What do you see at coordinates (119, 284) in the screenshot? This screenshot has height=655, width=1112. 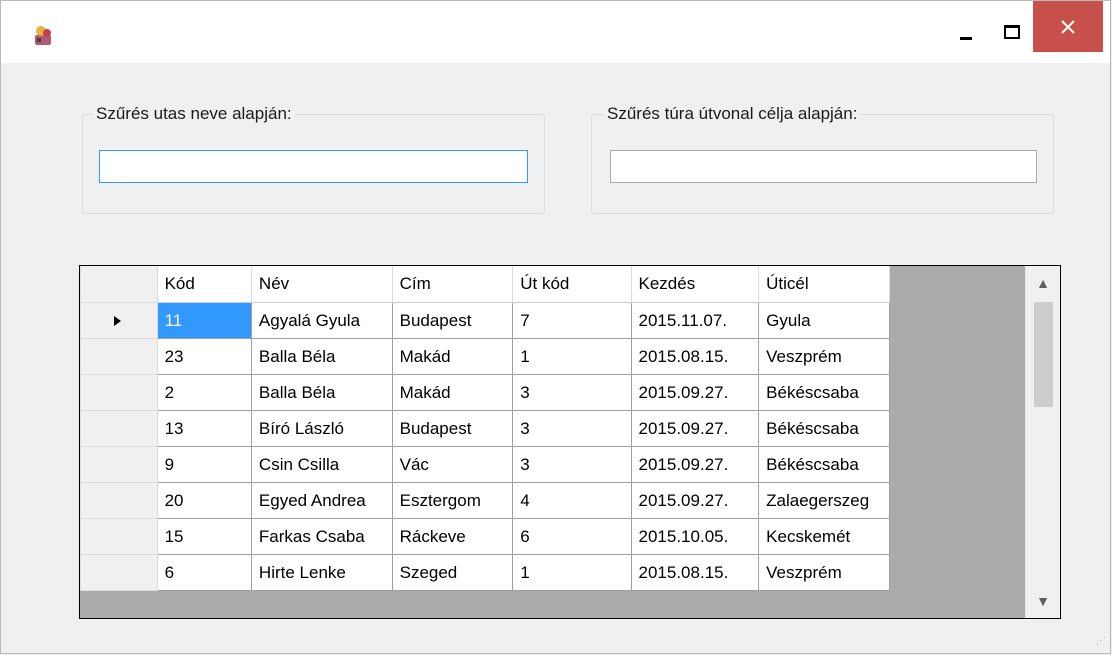 I see `grid-corner-header` at bounding box center [119, 284].